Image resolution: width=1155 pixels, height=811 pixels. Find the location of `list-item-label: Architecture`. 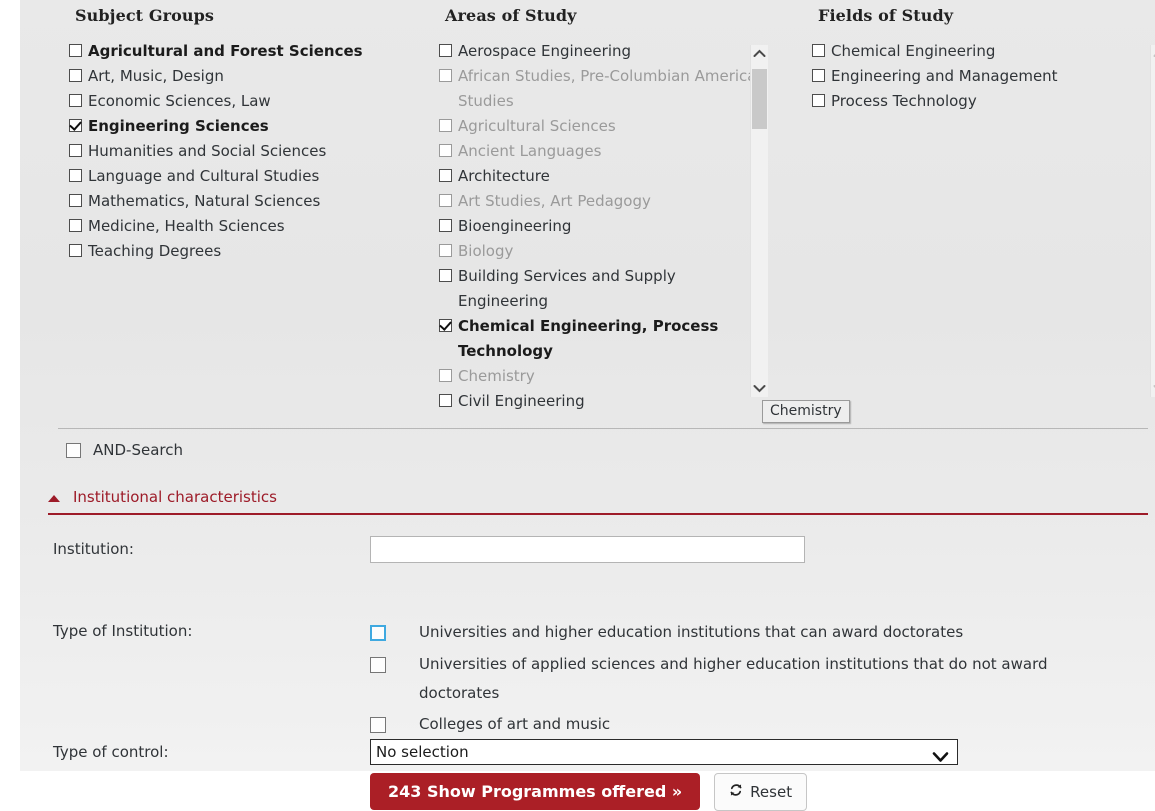

list-item-label: Architecture is located at coordinates (504, 176).